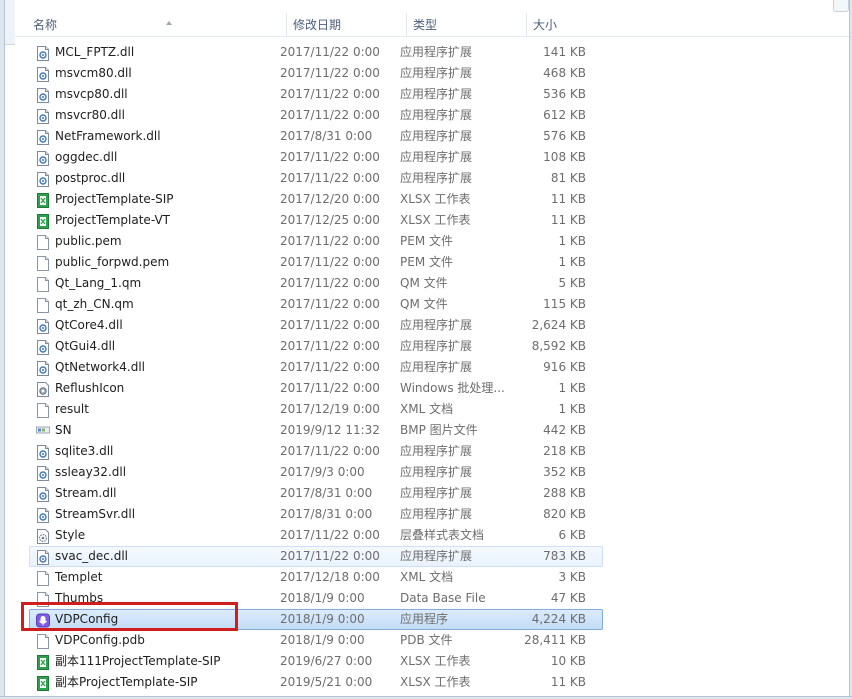 The width and height of the screenshot is (852, 699). Describe the element at coordinates (79, 598) in the screenshot. I see `file-name: Thumbs` at that location.